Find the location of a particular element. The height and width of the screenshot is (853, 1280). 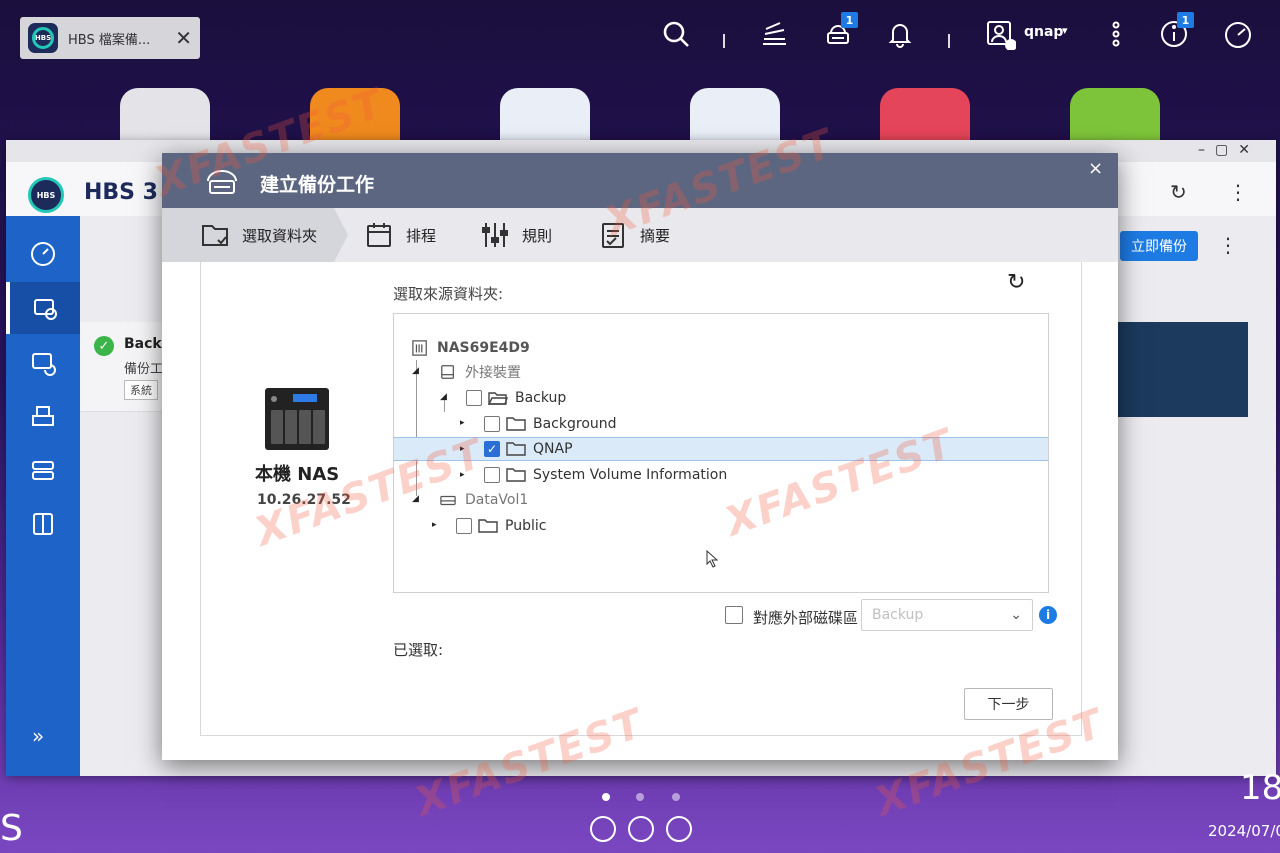

tree-node-datavol: DataVol1 is located at coordinates (483, 500).